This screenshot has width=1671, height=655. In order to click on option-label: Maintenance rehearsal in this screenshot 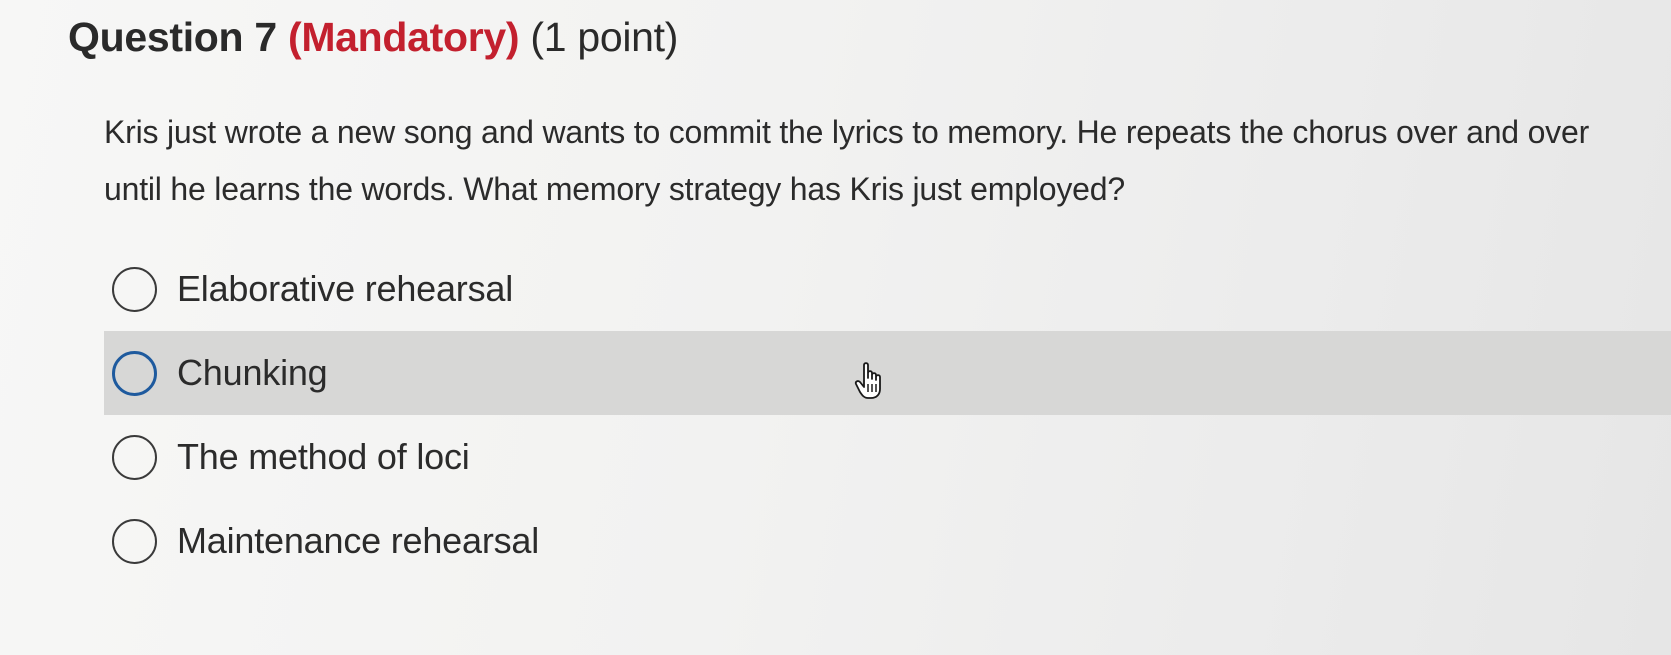, I will do `click(358, 540)`.